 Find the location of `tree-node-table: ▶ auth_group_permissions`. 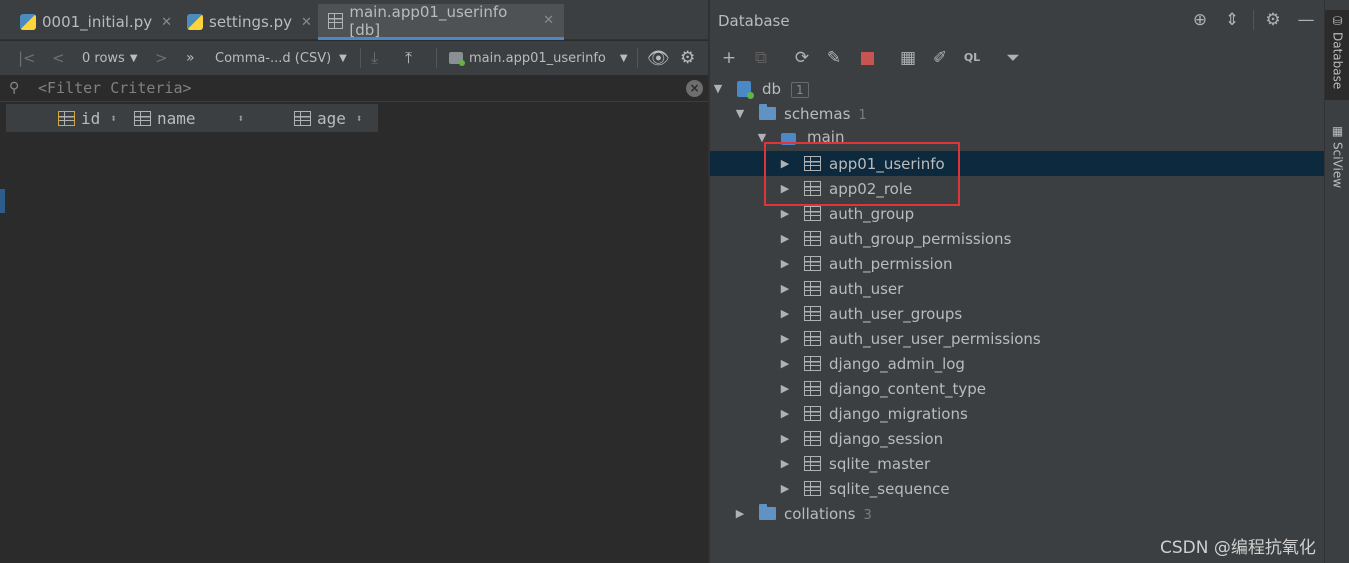

tree-node-table: ▶ auth_group_permissions is located at coordinates (1017, 238).